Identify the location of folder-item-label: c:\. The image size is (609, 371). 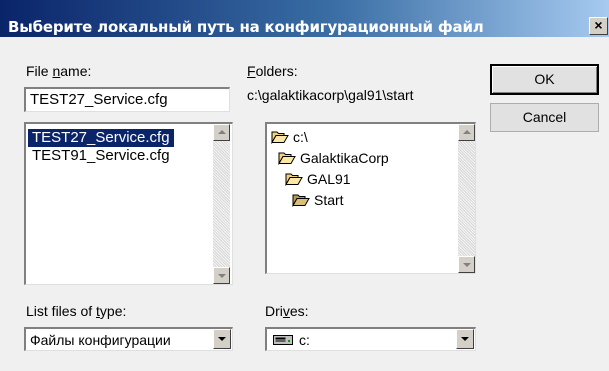
(300, 137).